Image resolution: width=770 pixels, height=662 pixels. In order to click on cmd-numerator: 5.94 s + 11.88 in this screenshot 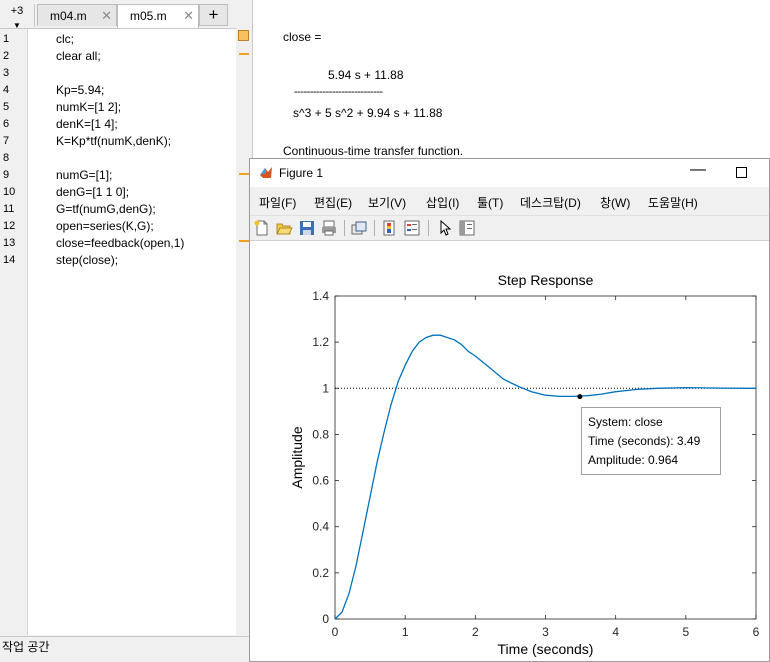, I will do `click(366, 75)`.